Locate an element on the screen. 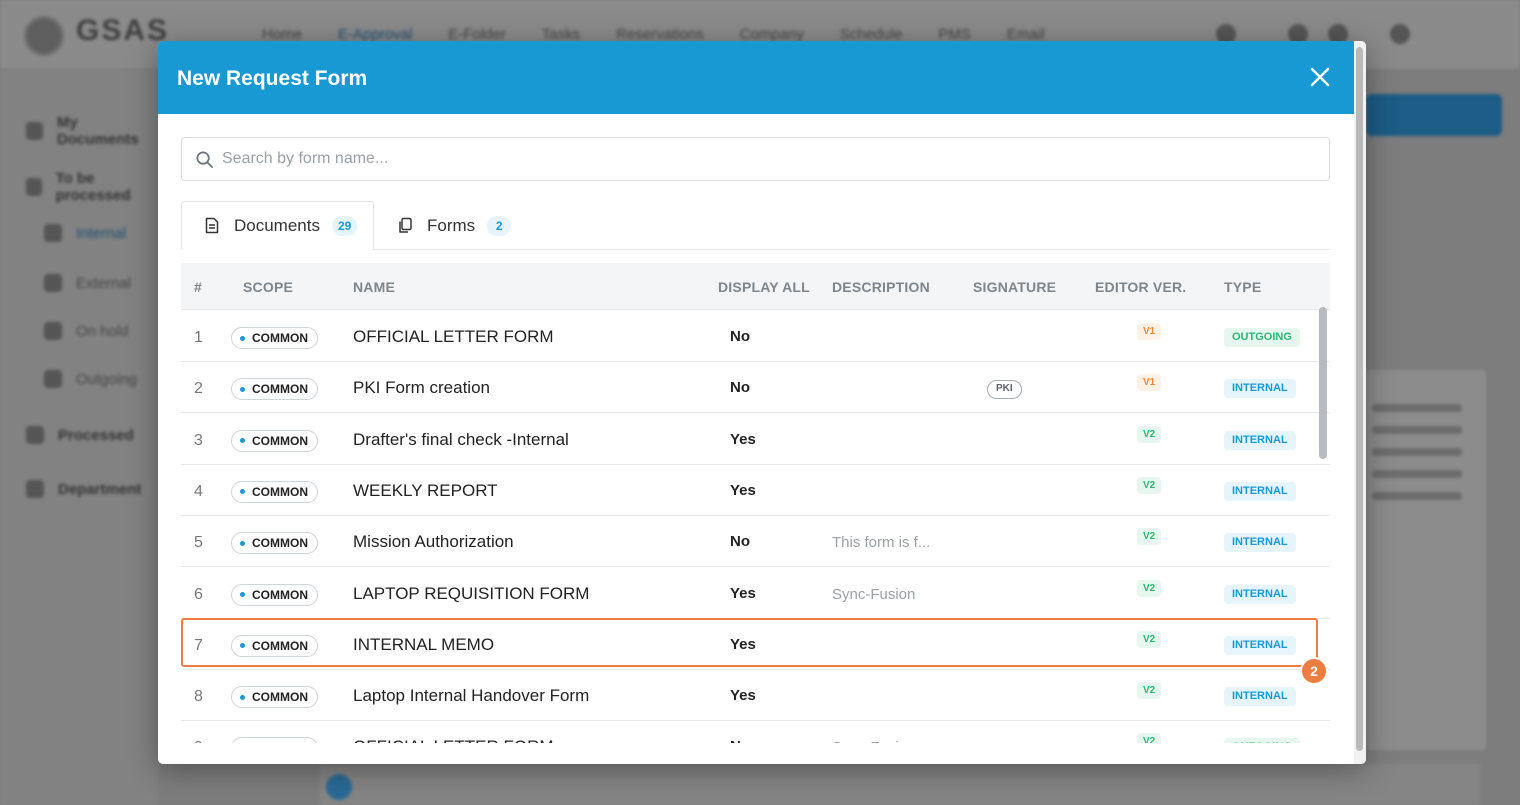  tab-documents-count: 29 is located at coordinates (344, 225).